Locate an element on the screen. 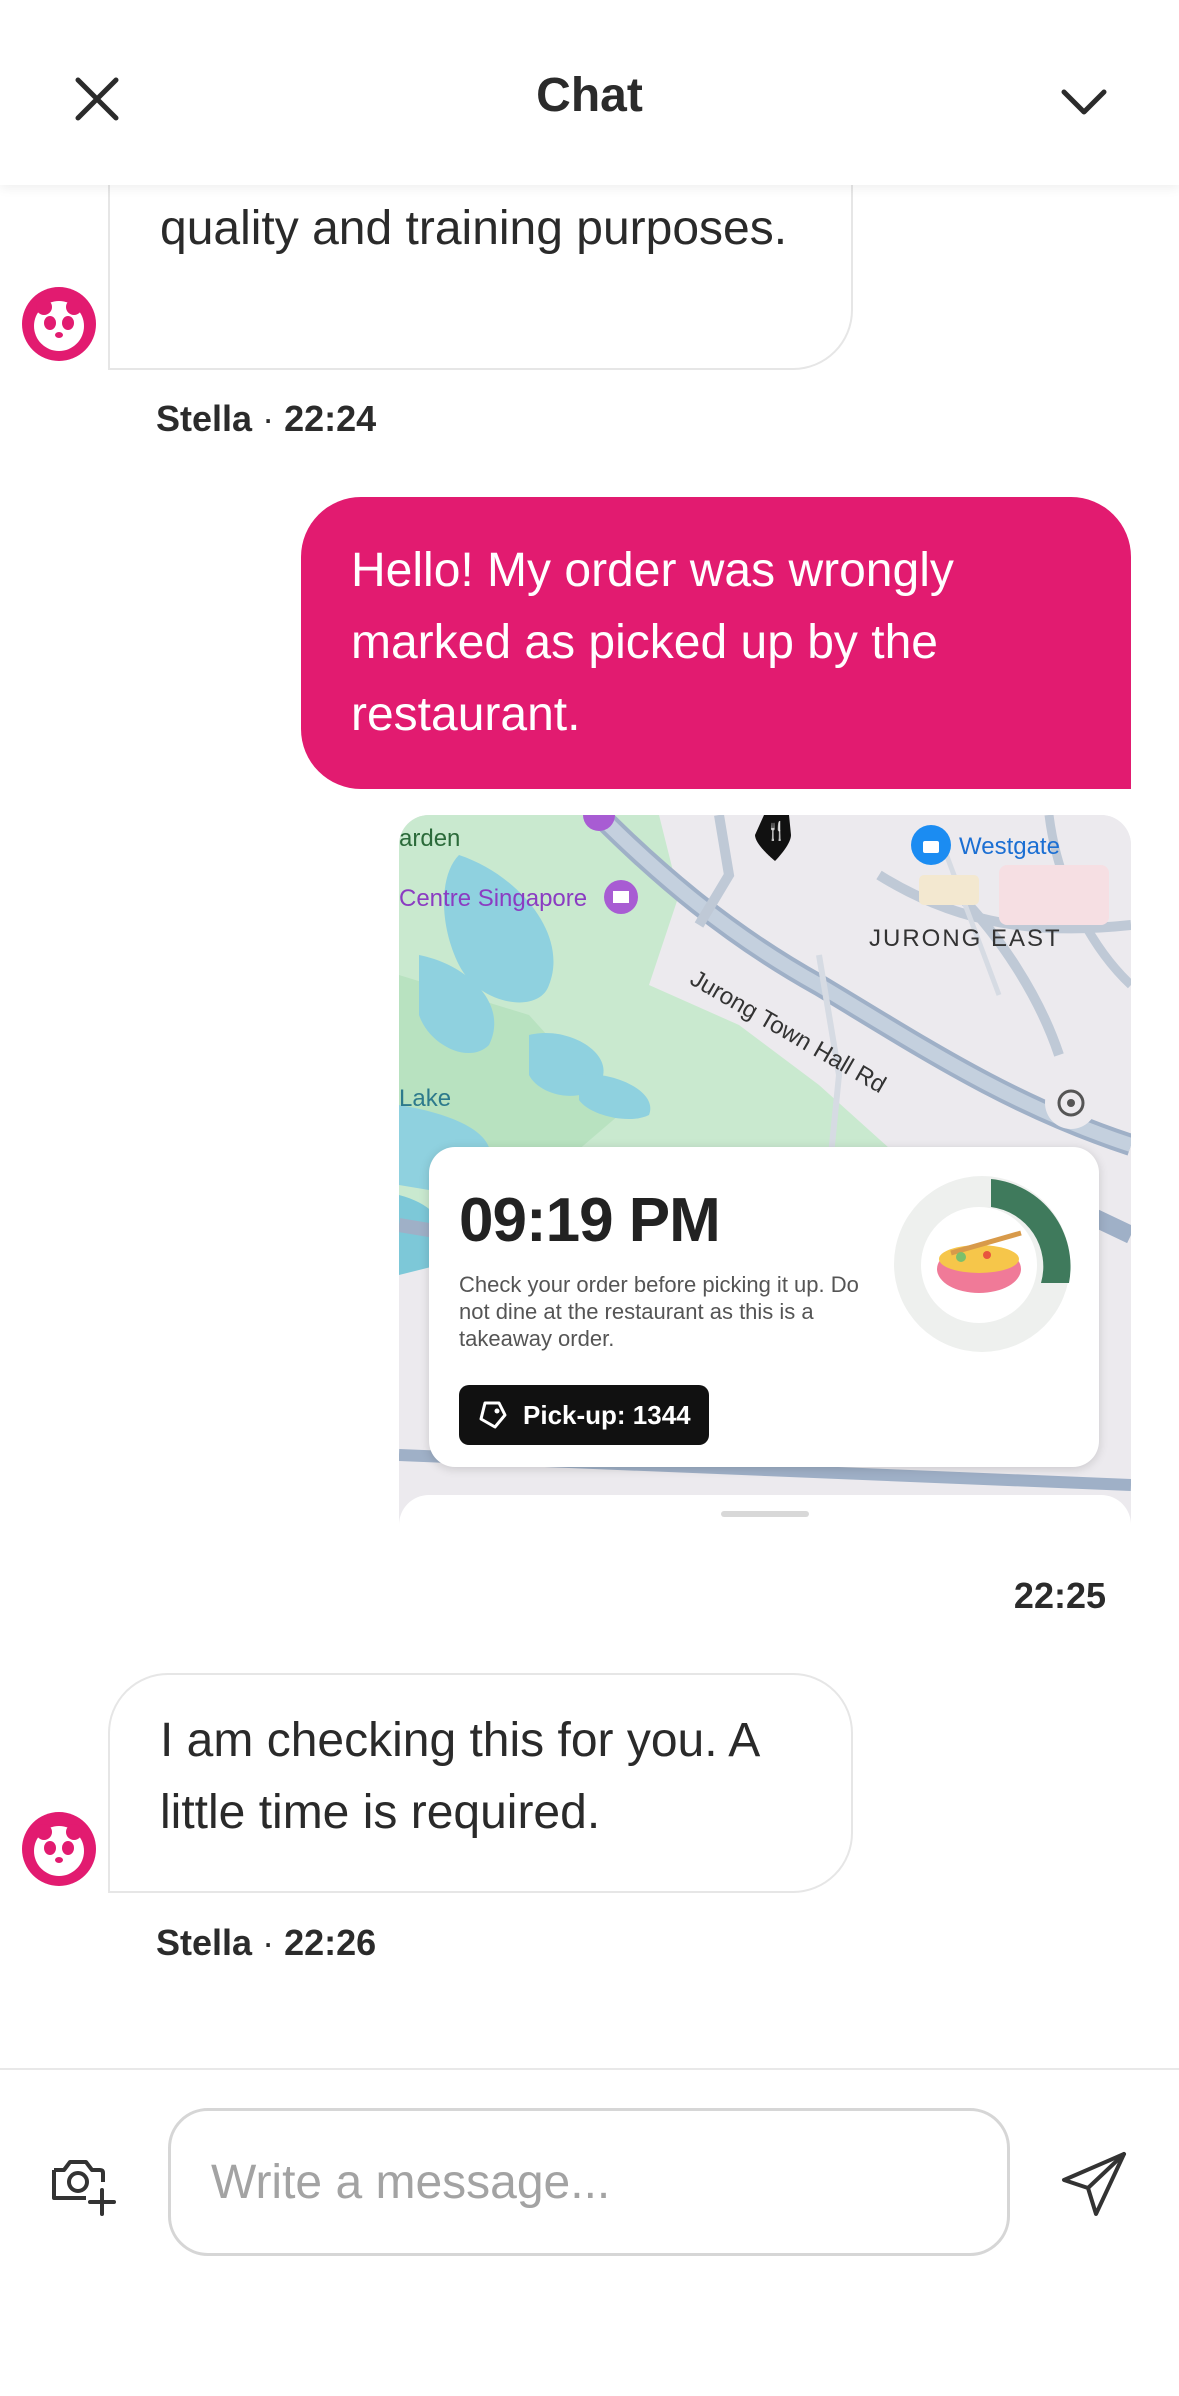  map-label-lake: Lake is located at coordinates (425, 1098).